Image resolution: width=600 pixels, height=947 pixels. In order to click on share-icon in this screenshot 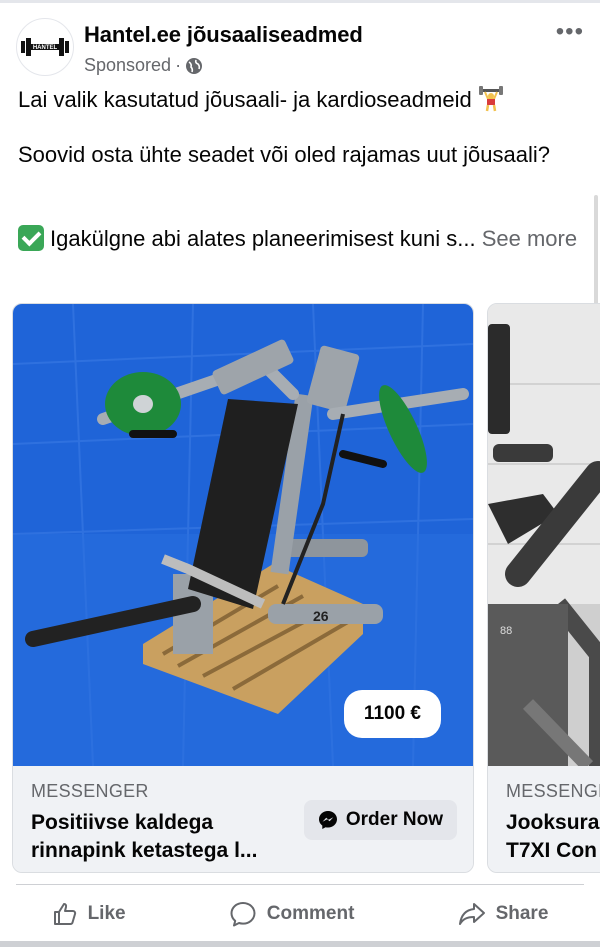, I will do `click(471, 913)`.